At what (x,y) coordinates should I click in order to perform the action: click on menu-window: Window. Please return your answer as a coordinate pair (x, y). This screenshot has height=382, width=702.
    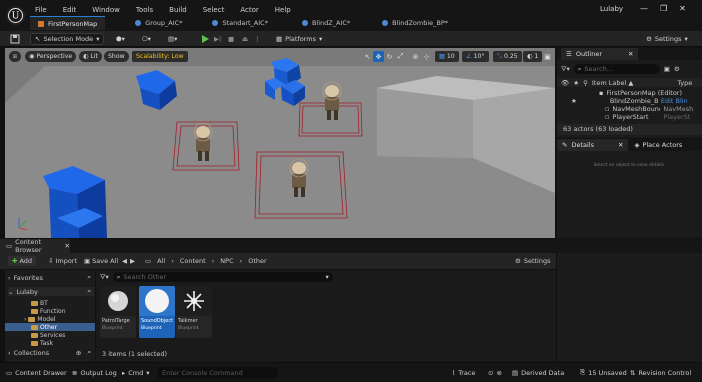
    Looking at the image, I should click on (106, 10).